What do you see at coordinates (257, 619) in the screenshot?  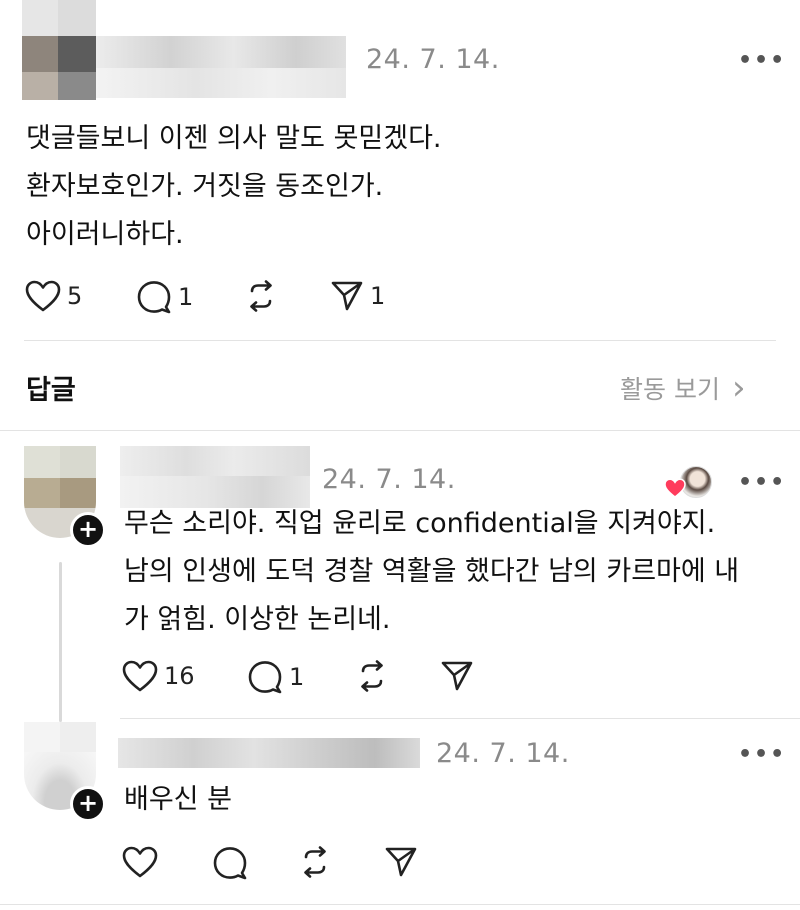 I see `reply1-line: 가 얽힘. 이상한 논리네.` at bounding box center [257, 619].